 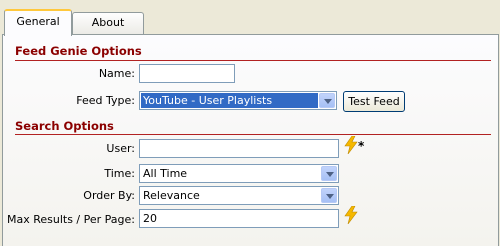 What do you see at coordinates (116, 73) in the screenshot?
I see `name-label: Name:` at bounding box center [116, 73].